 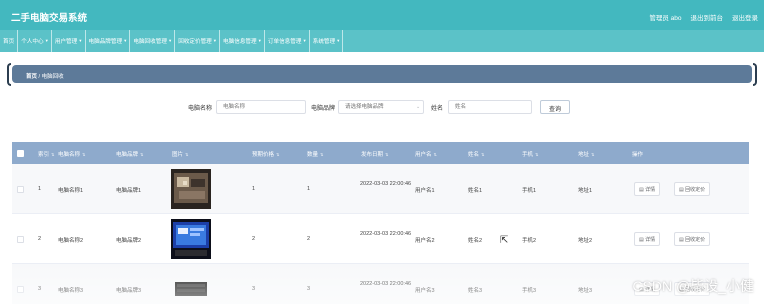 I want to click on column-header: 用户名 ⇅, so click(x=426, y=154).